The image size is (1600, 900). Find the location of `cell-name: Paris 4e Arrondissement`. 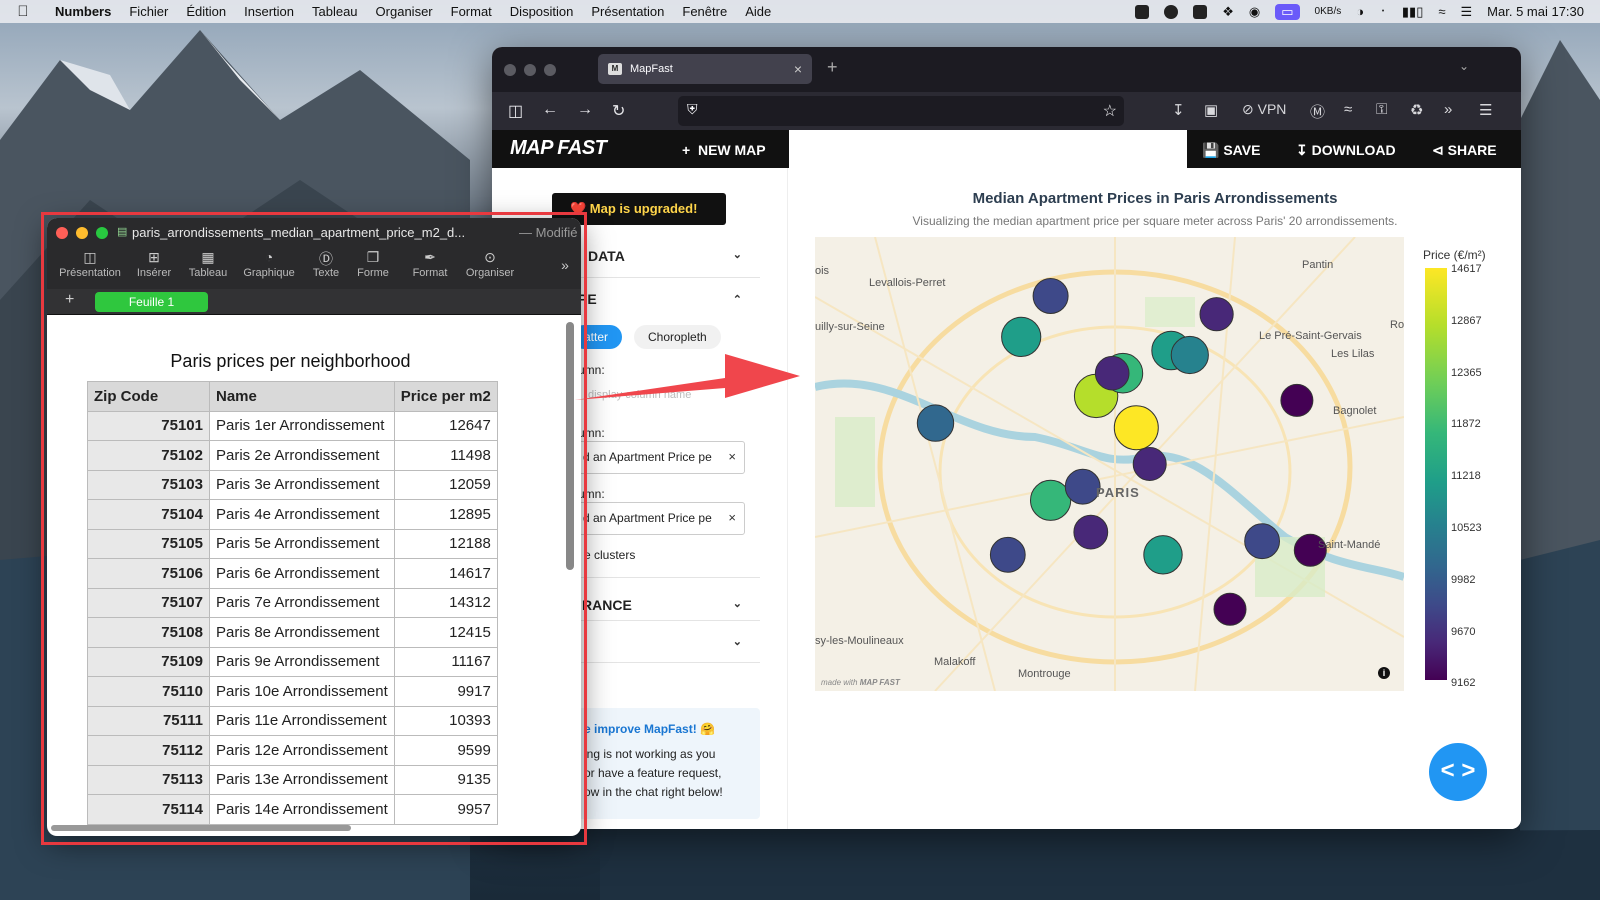

cell-name: Paris 4e Arrondissement is located at coordinates (302, 514).